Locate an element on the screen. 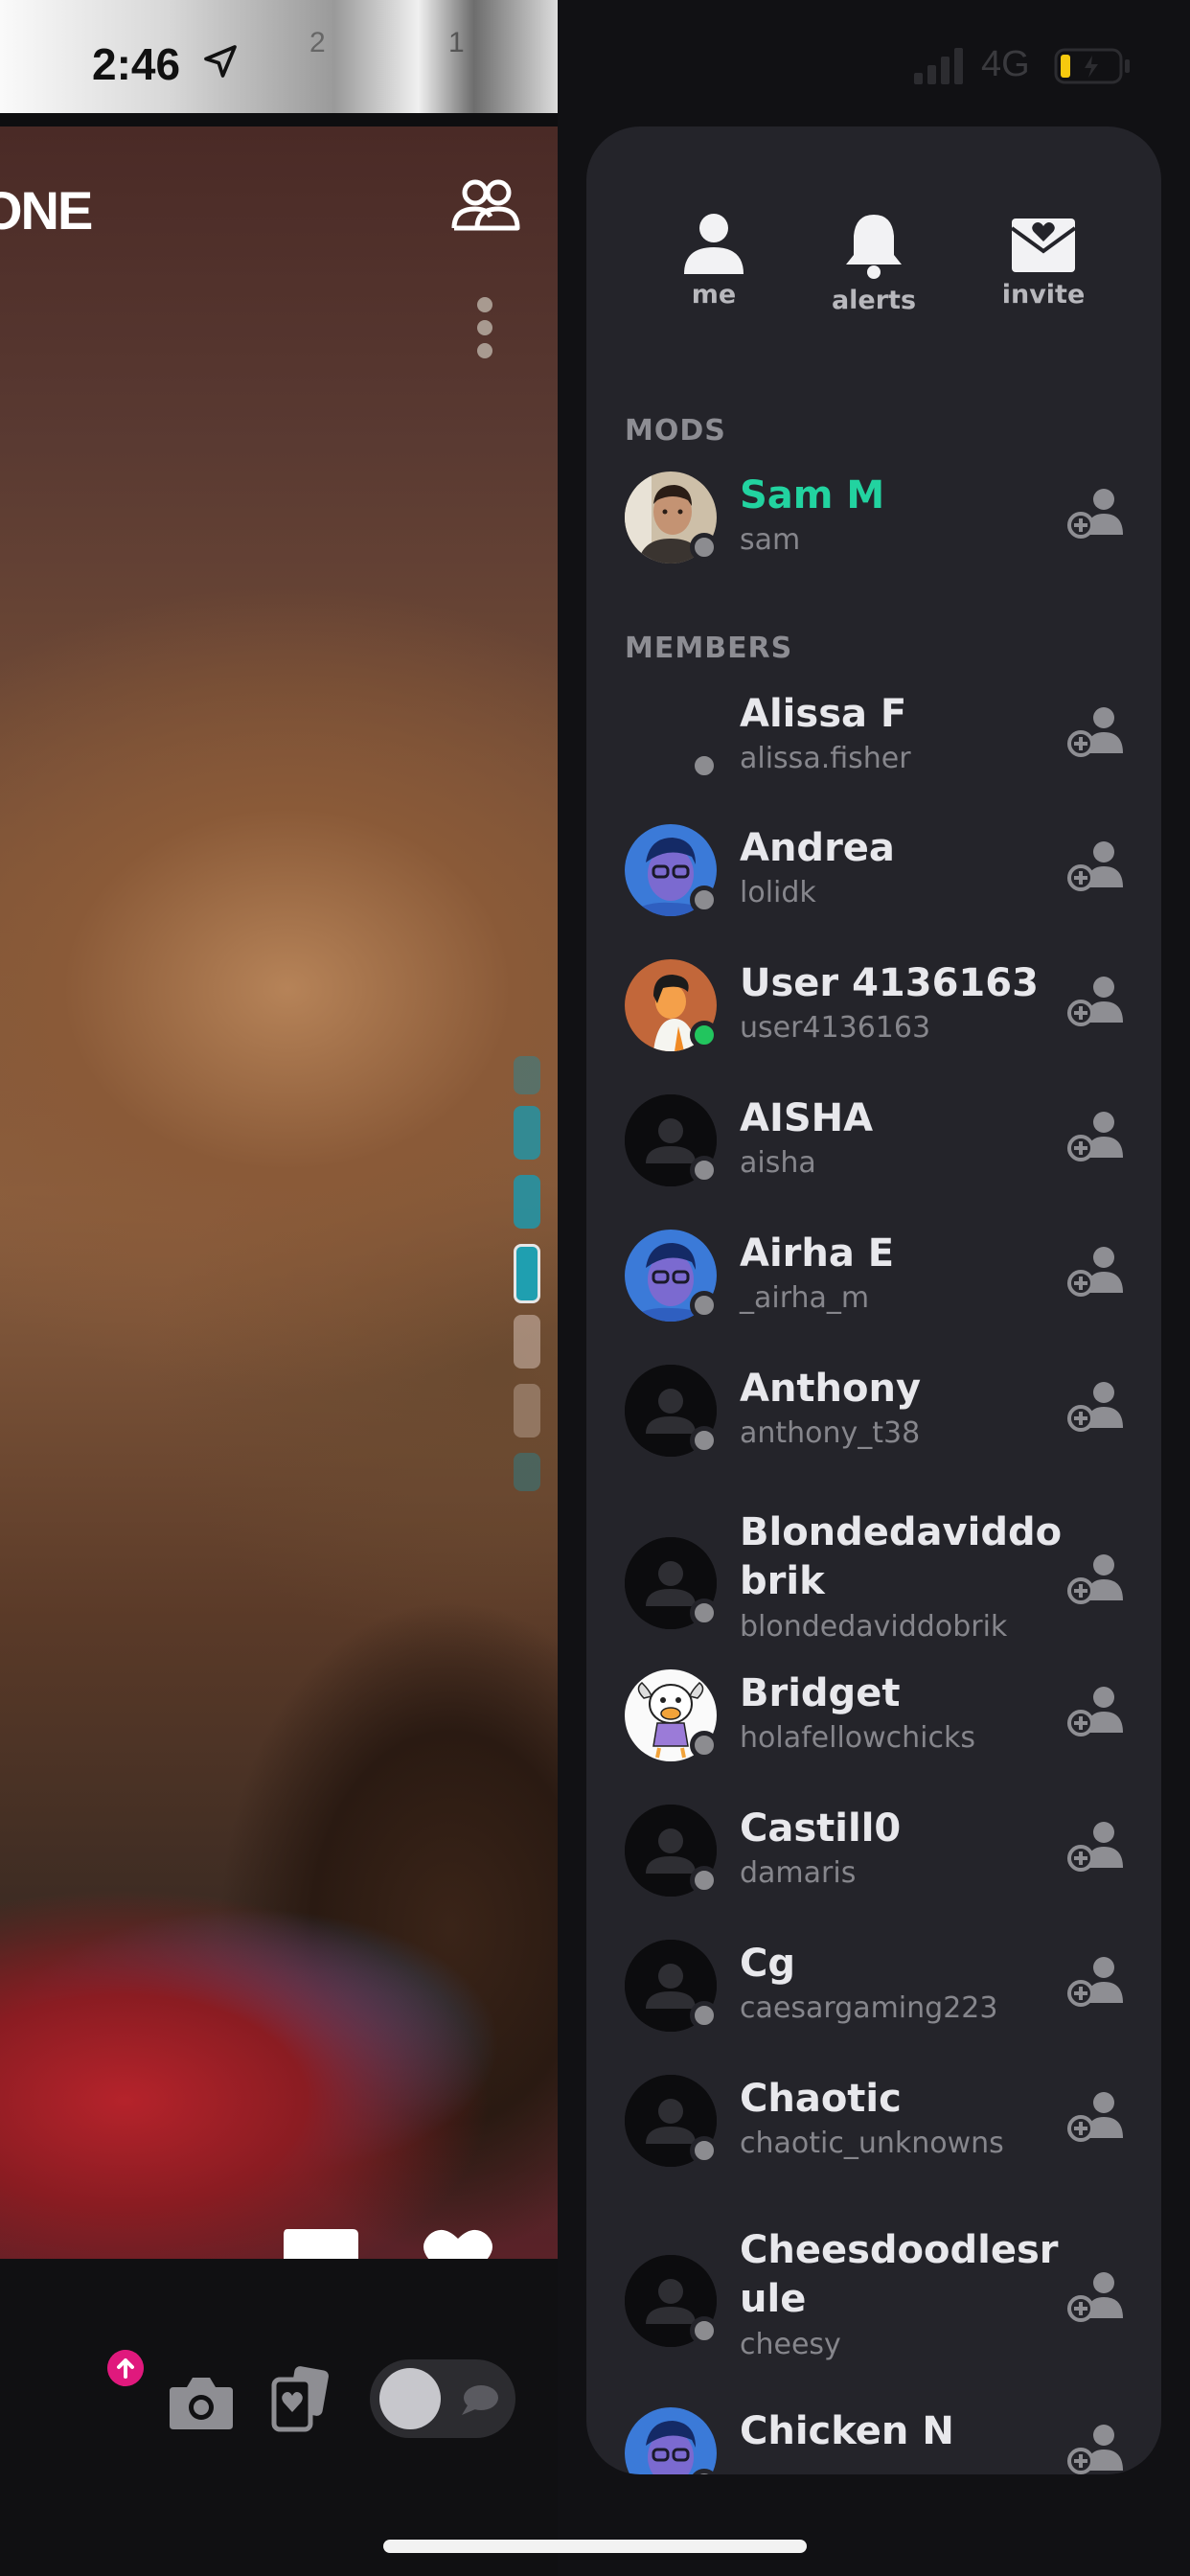 This screenshot has width=1190, height=2576. member-handle: alissa.fisher is located at coordinates (826, 759).